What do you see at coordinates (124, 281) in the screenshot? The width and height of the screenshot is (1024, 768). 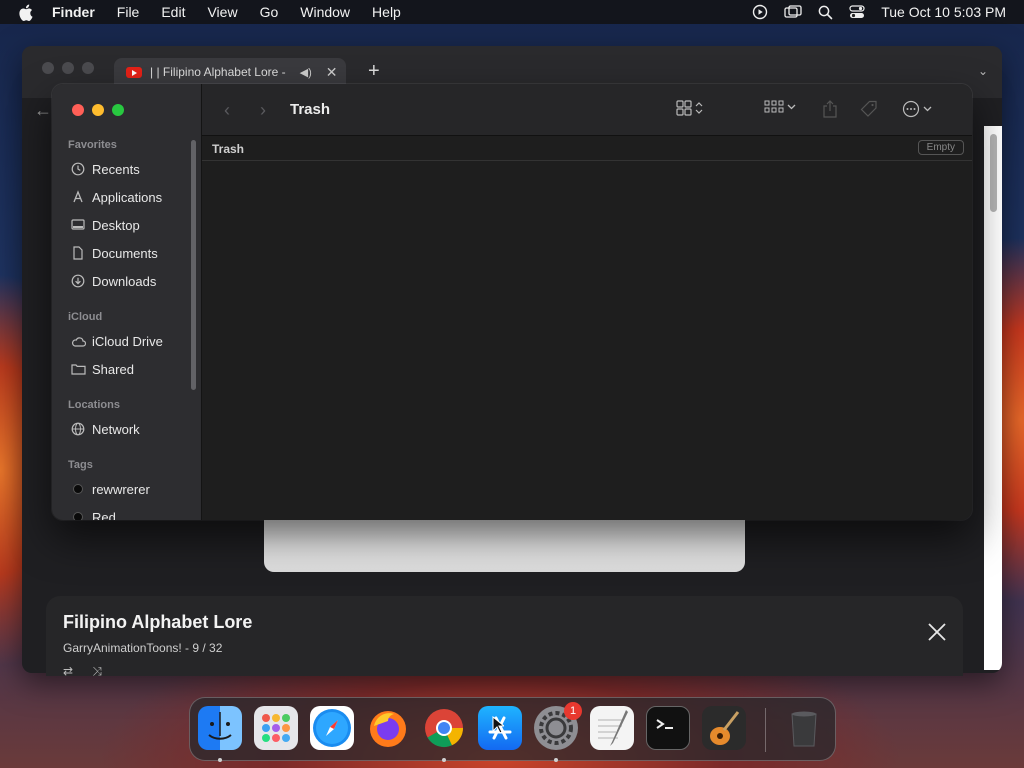 I see `sidebar-item-label: Downloads` at bounding box center [124, 281].